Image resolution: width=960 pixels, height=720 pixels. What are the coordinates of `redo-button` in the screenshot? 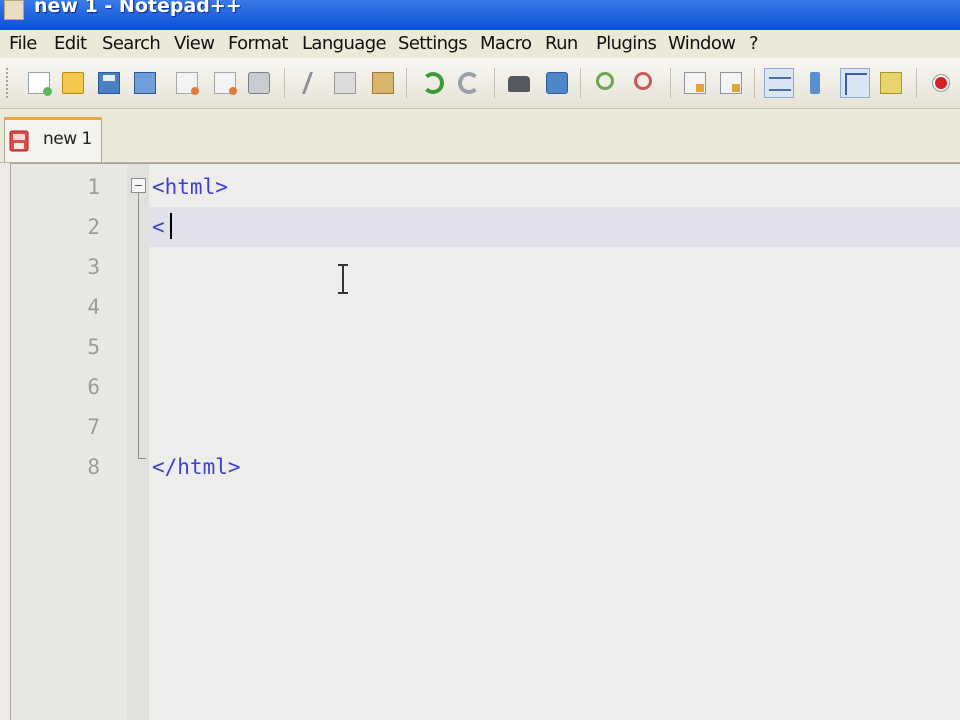 It's located at (469, 83).